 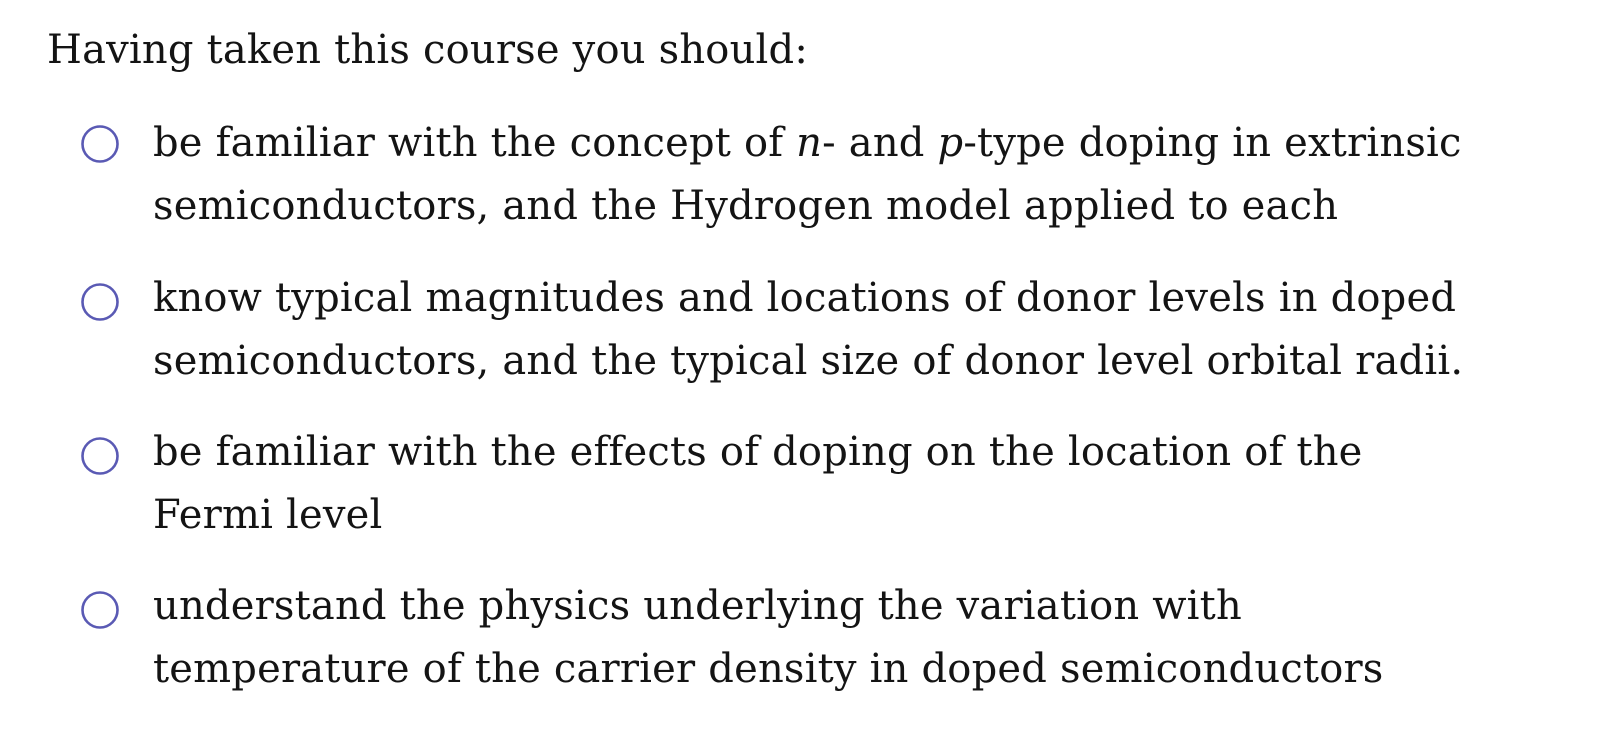 What do you see at coordinates (475, 143) in the screenshot?
I see `text-segment: be familiar with the concept of` at bounding box center [475, 143].